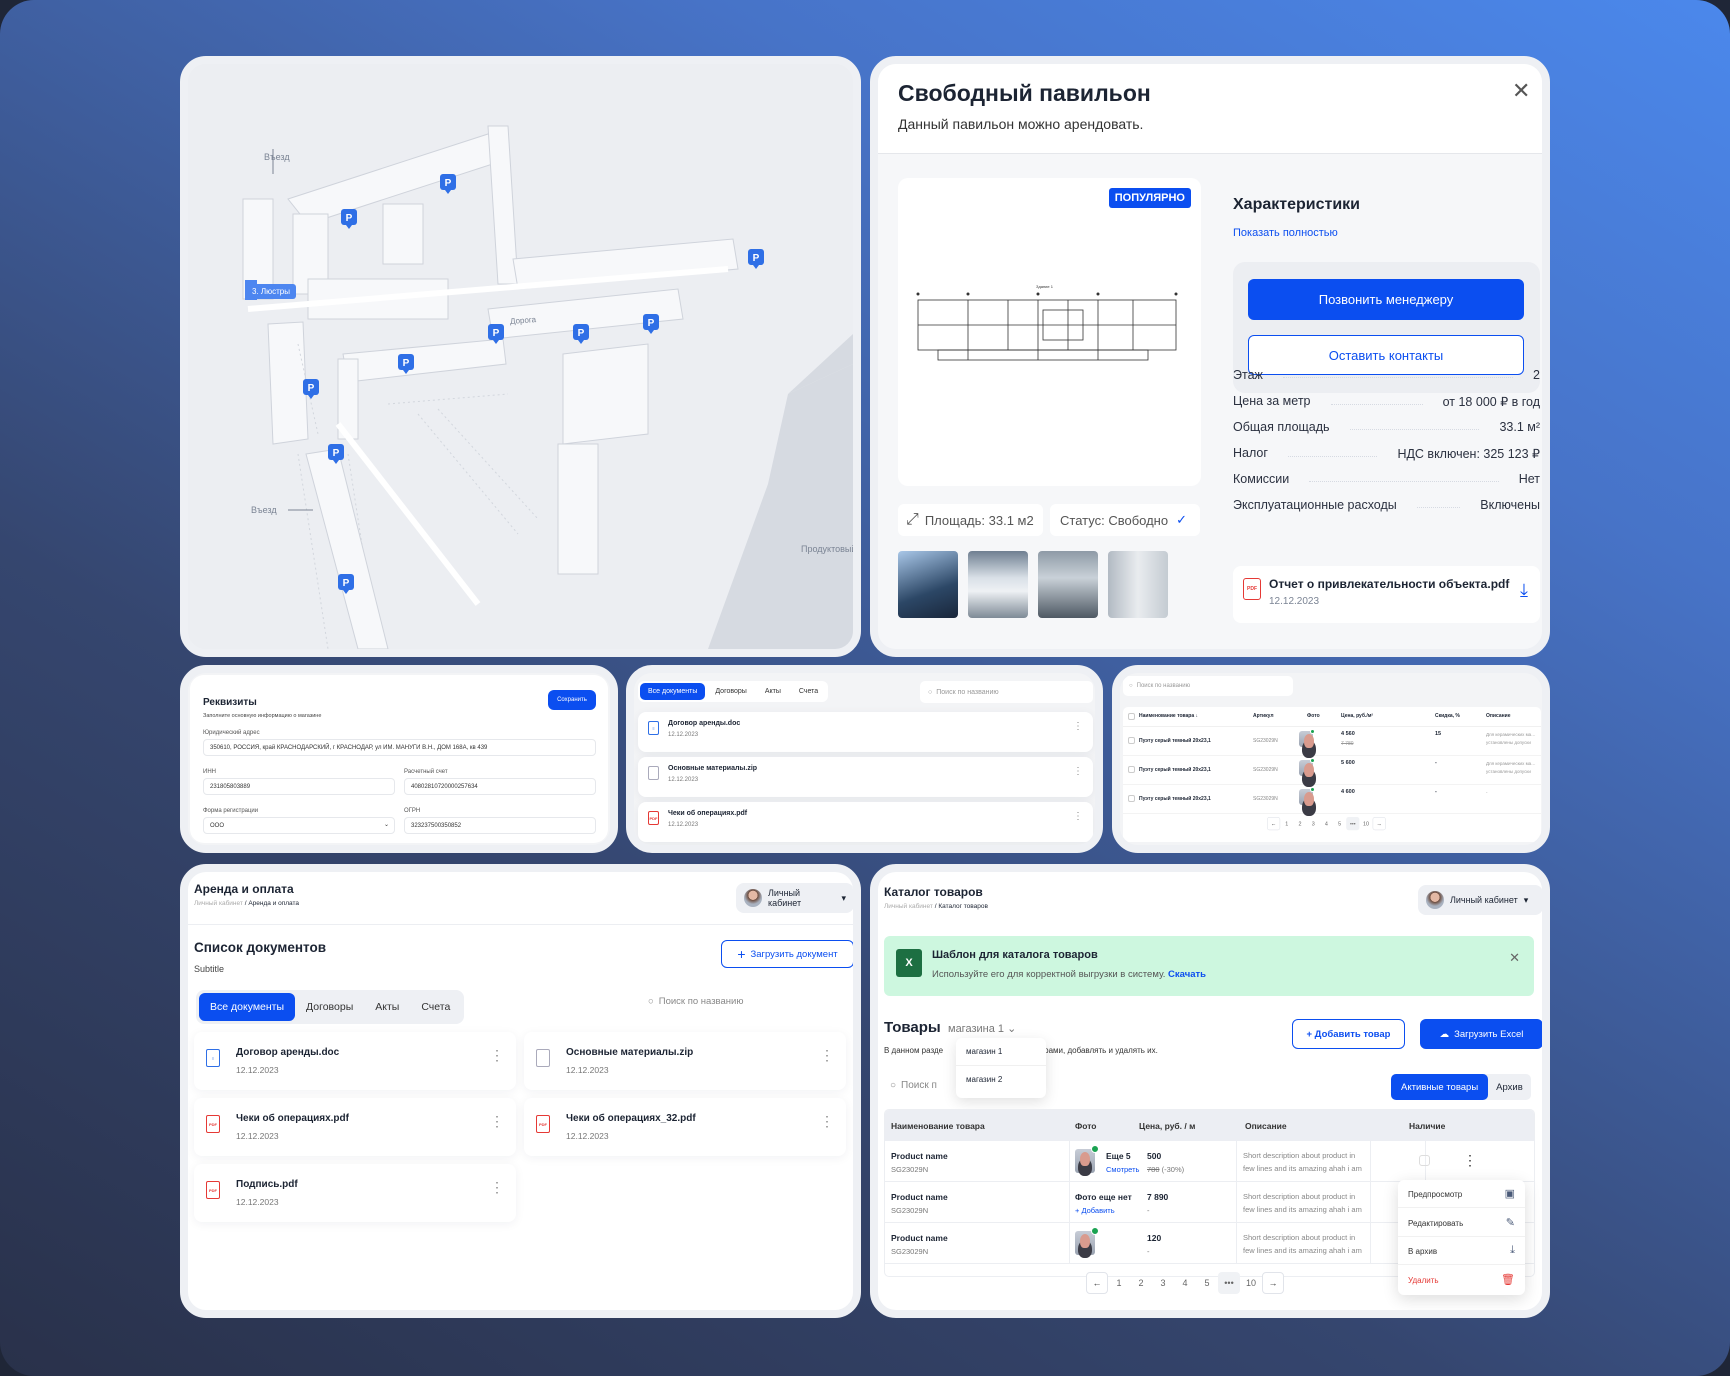 The image size is (1730, 1376). Describe the element at coordinates (1481, 1034) in the screenshot. I see `upload-excel-button: ☁ Загрузить Excel` at that location.